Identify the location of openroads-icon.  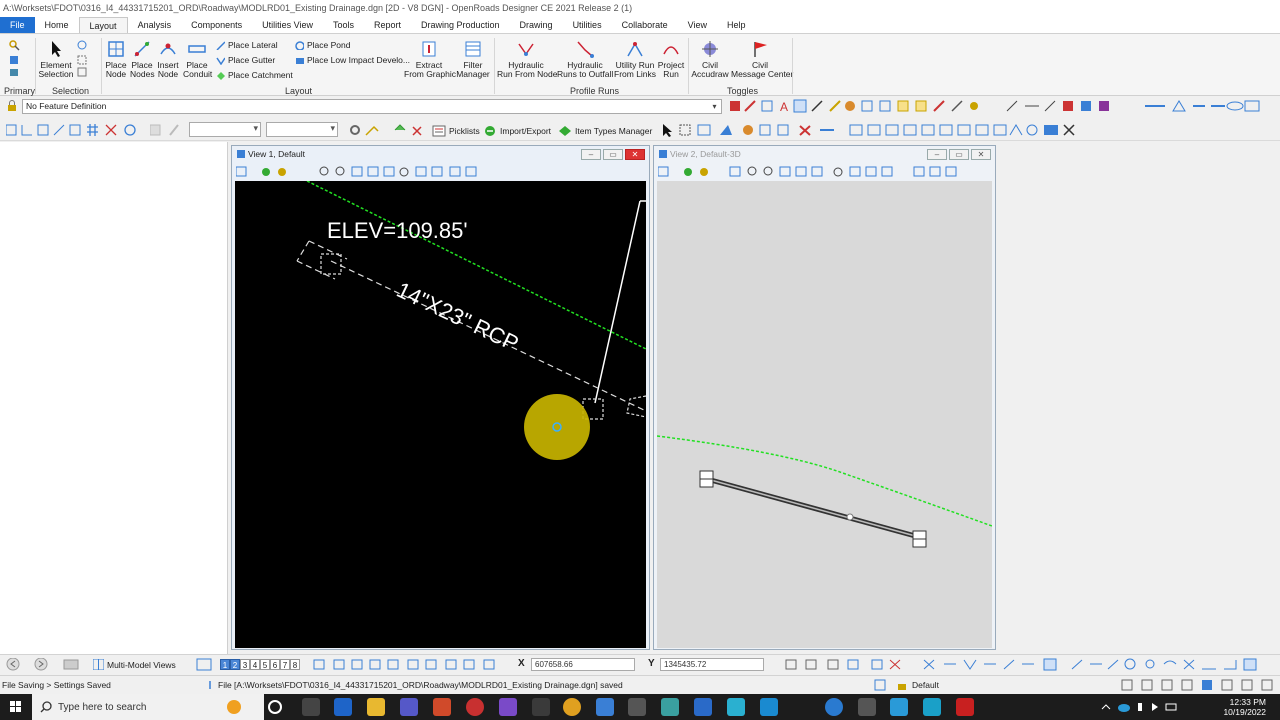
(932, 707).